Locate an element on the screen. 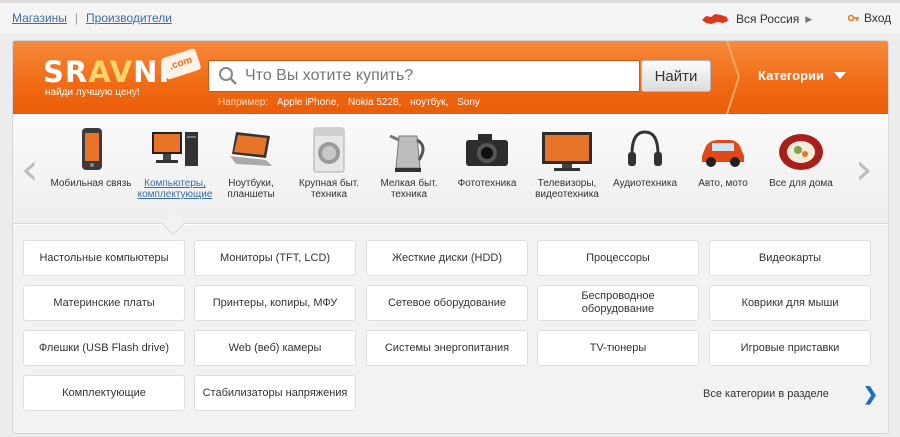 The width and height of the screenshot is (900, 437). category-label: Компьютеры, комплектующие is located at coordinates (175, 189).